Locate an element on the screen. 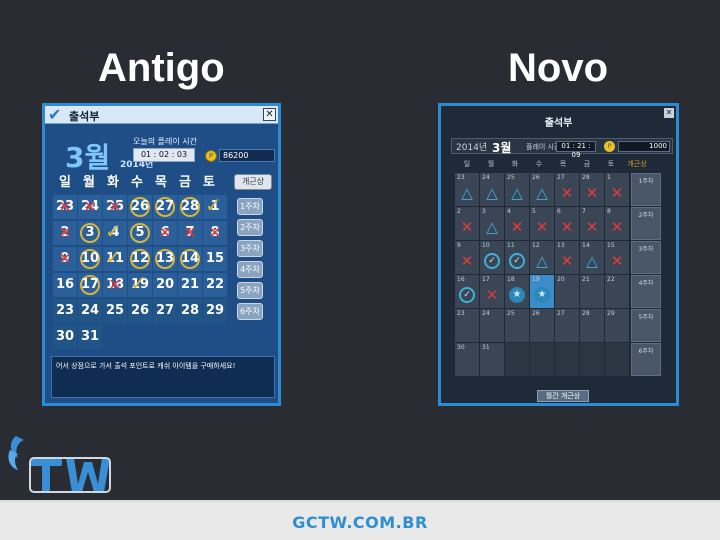 Image resolution: width=720 pixels, height=540 pixels. old-week-reward-button: 6주차 is located at coordinates (250, 311).